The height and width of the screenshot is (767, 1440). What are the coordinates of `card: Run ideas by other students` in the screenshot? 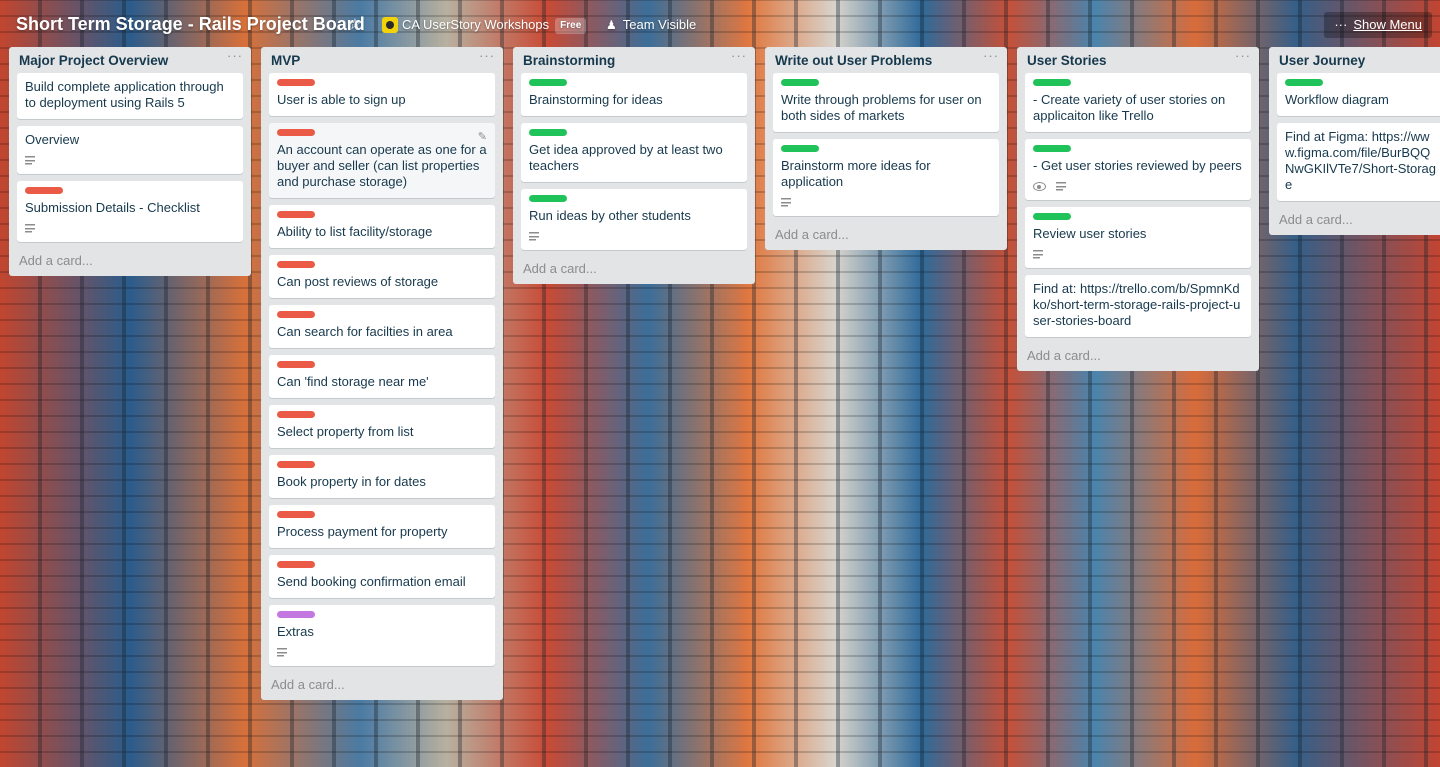 It's located at (634, 219).